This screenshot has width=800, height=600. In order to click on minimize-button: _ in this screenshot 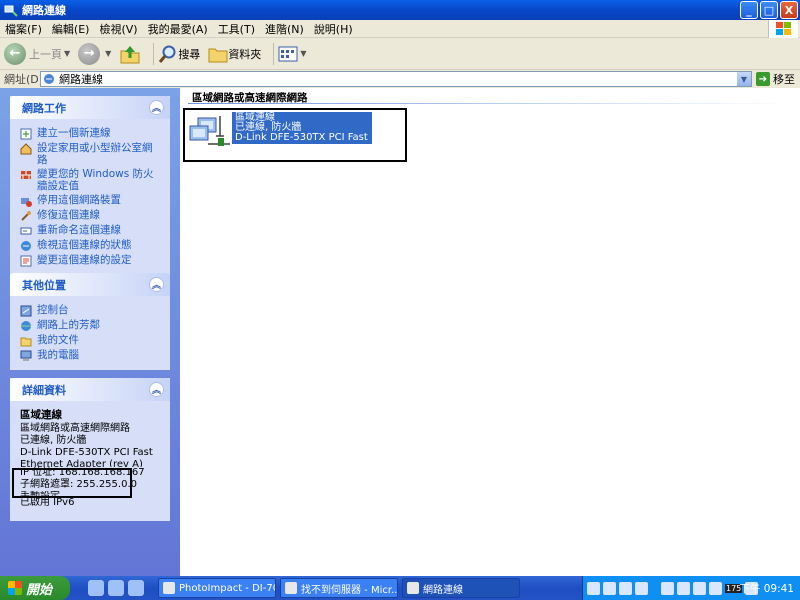, I will do `click(749, 10)`.